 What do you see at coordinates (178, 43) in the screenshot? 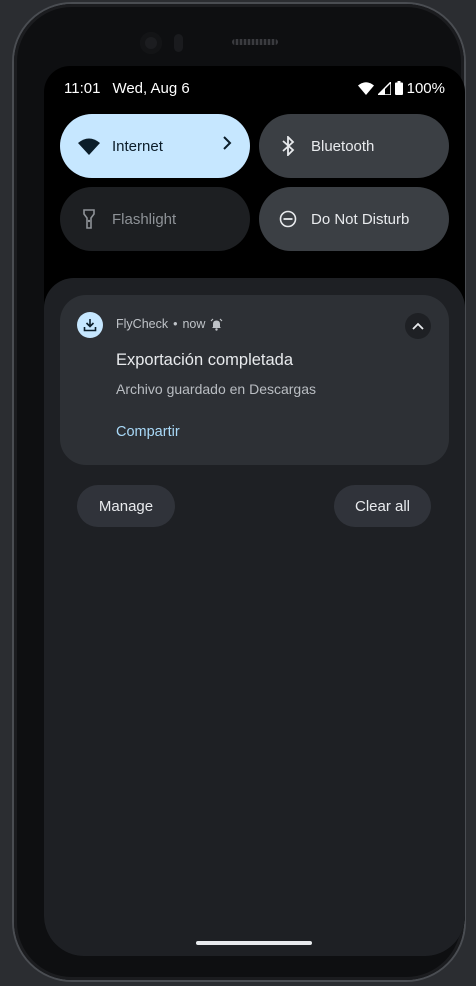
I see `proximity-sensor` at bounding box center [178, 43].